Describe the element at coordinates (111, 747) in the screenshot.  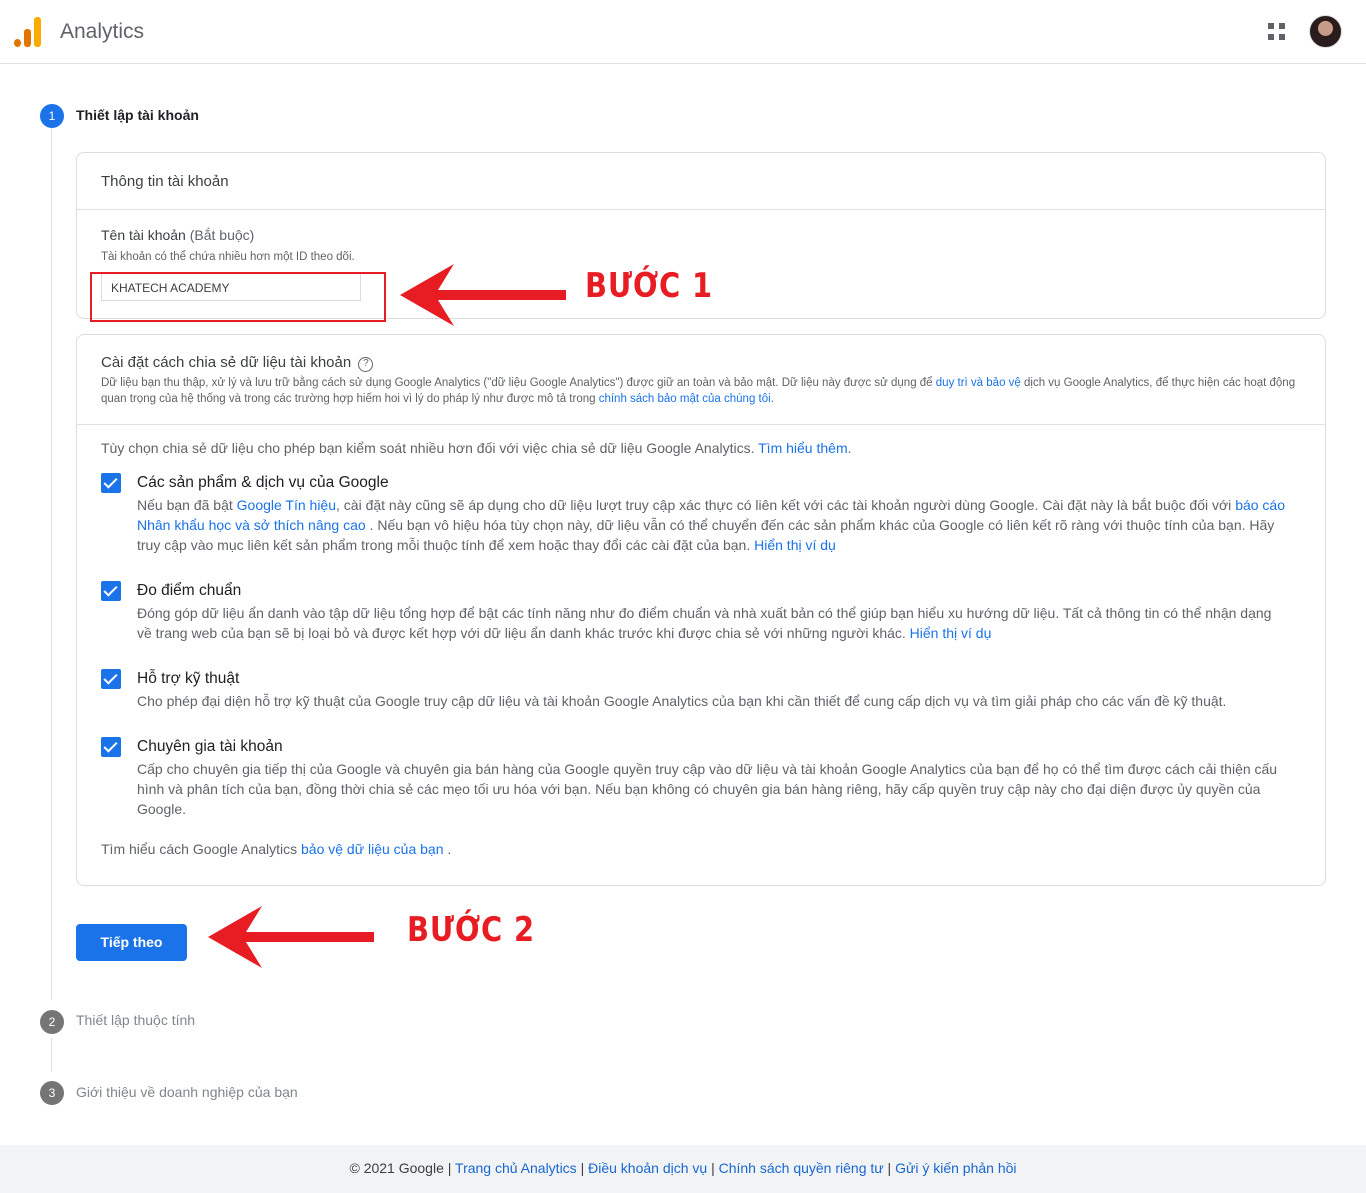
I see `checkbox-account-specialists` at that location.